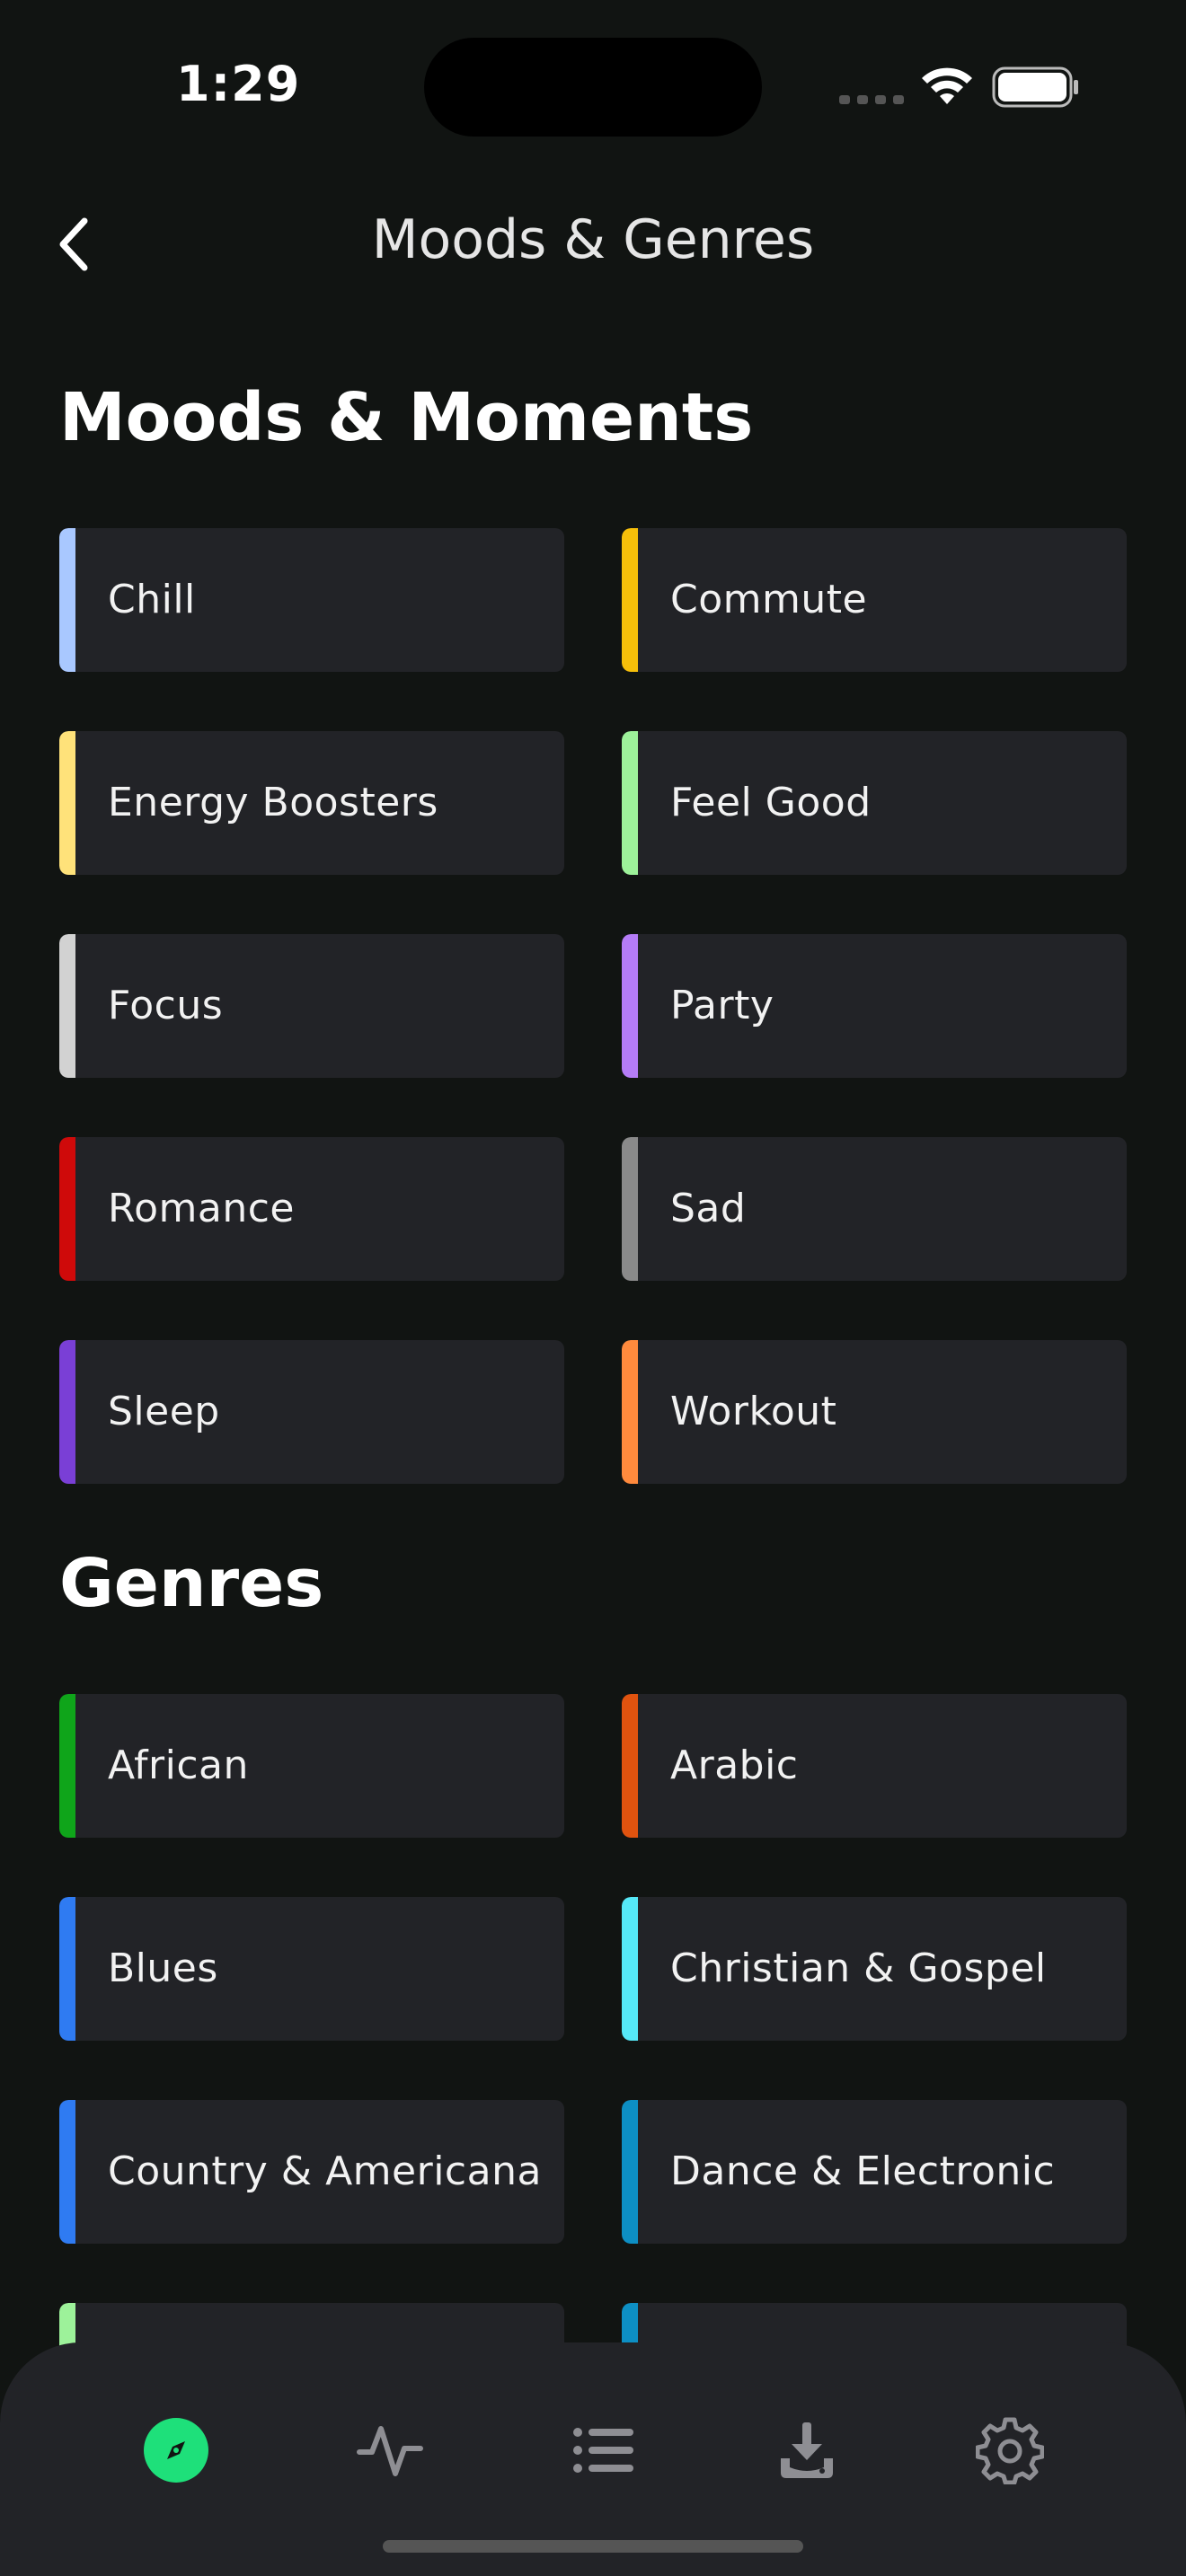 This screenshot has height=2576, width=1186. I want to click on mood-tile: Energy Boosters, so click(311, 803).